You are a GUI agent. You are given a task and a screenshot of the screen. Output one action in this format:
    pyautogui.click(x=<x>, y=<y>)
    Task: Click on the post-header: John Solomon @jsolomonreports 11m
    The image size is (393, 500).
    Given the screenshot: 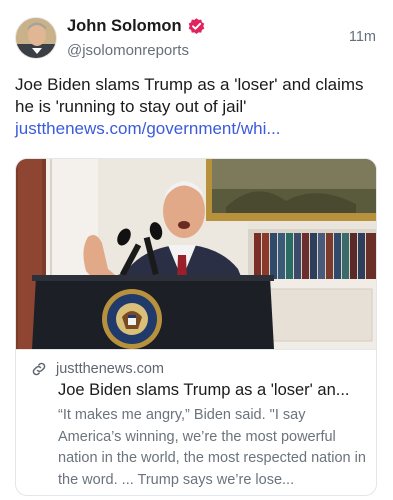 What is the action you would take?
    pyautogui.click(x=196, y=38)
    